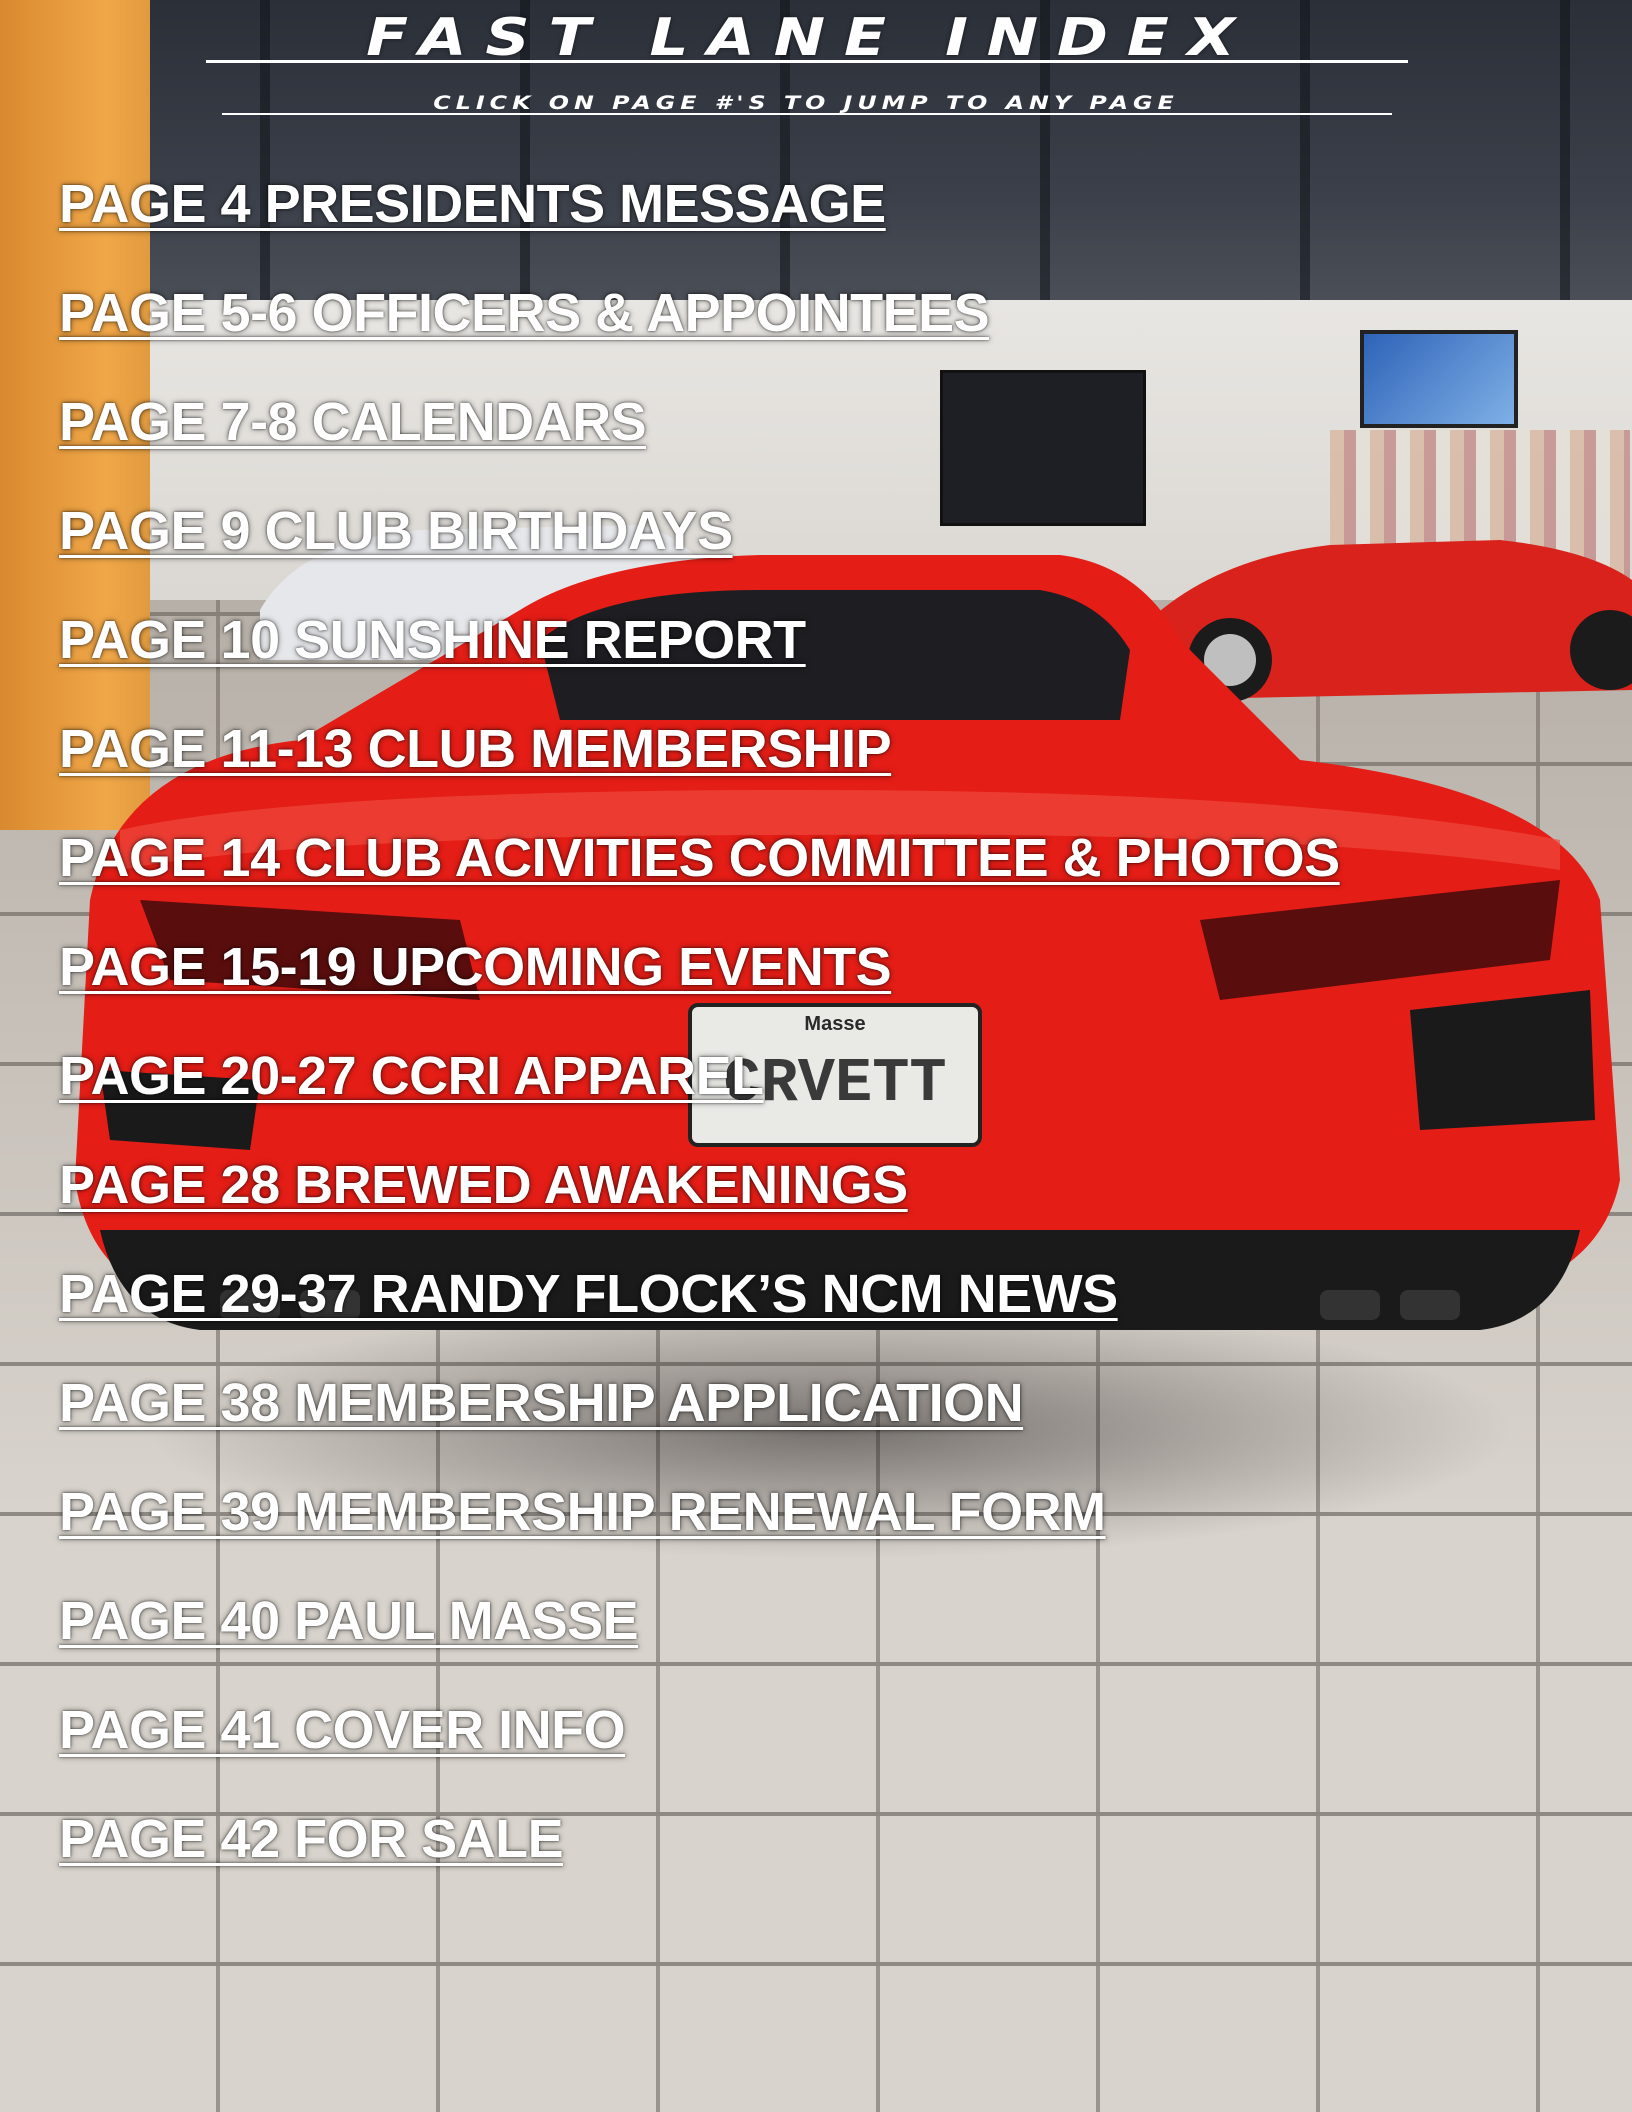 This screenshot has height=2112, width=1632. What do you see at coordinates (699, 1635) in the screenshot?
I see `list-item: PAGE 40 PAUL MASSE` at bounding box center [699, 1635].